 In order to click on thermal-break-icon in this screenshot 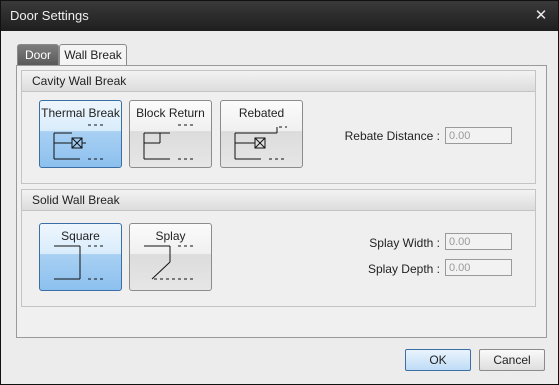, I will do `click(79, 142)`.